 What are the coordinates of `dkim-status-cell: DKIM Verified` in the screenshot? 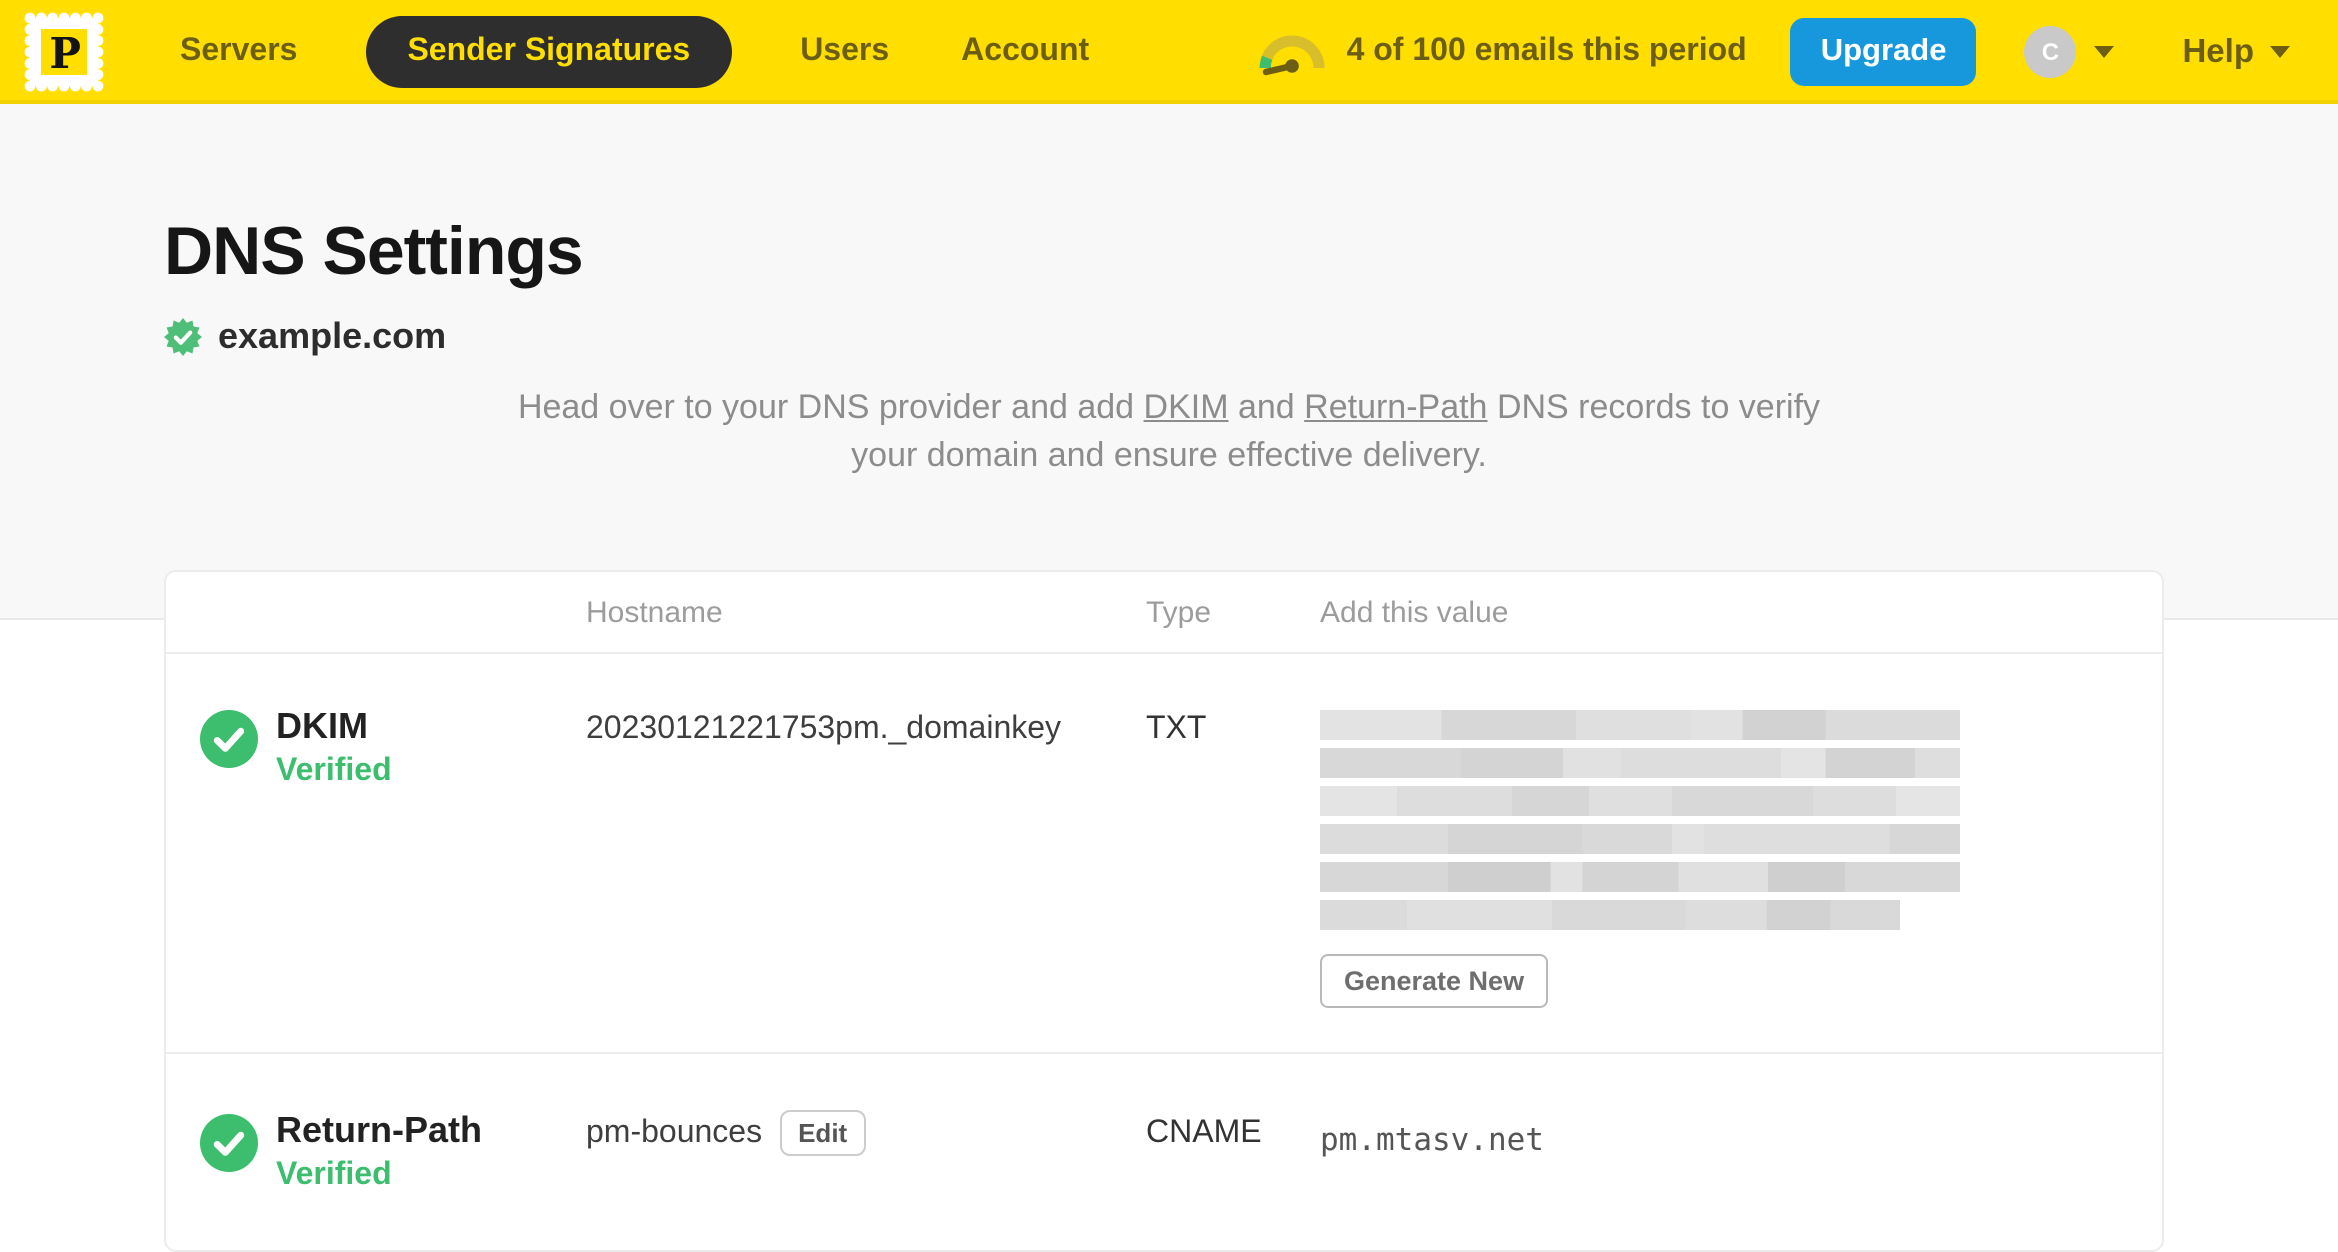 It's located at (393, 857).